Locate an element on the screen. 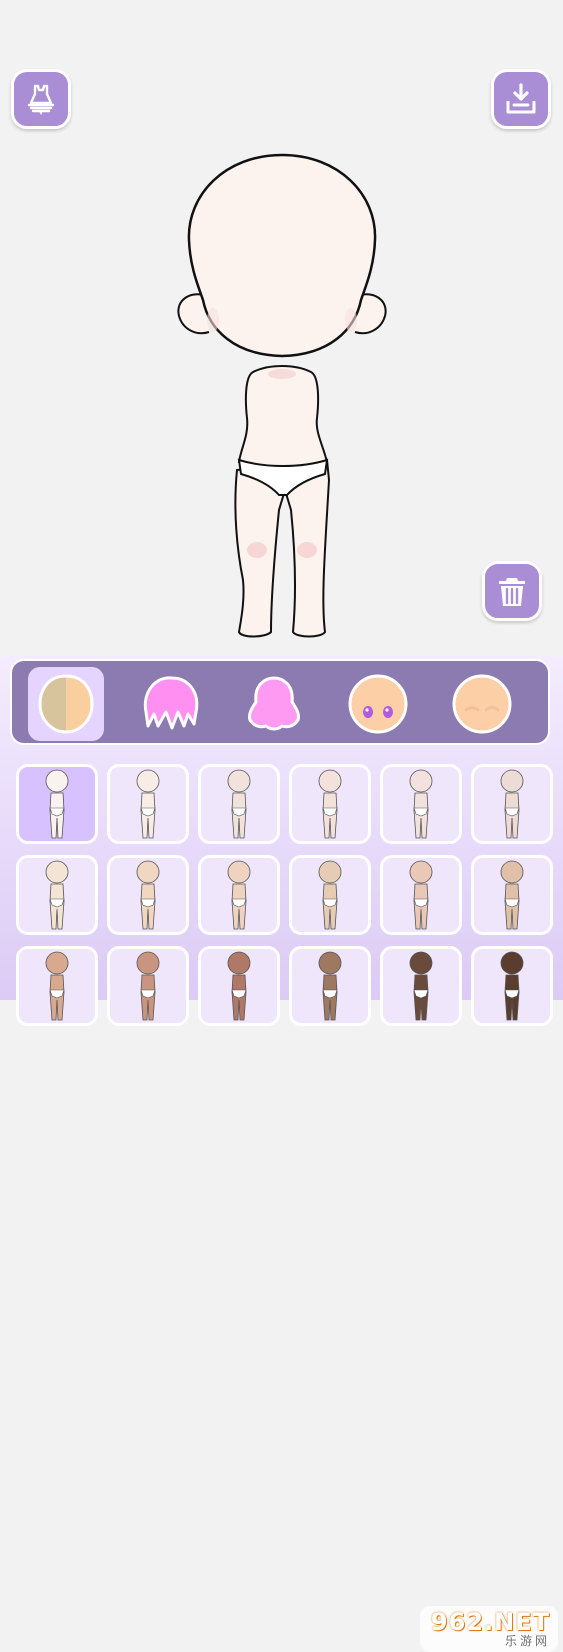 The height and width of the screenshot is (1652, 563). character-preview is located at coordinates (282, 395).